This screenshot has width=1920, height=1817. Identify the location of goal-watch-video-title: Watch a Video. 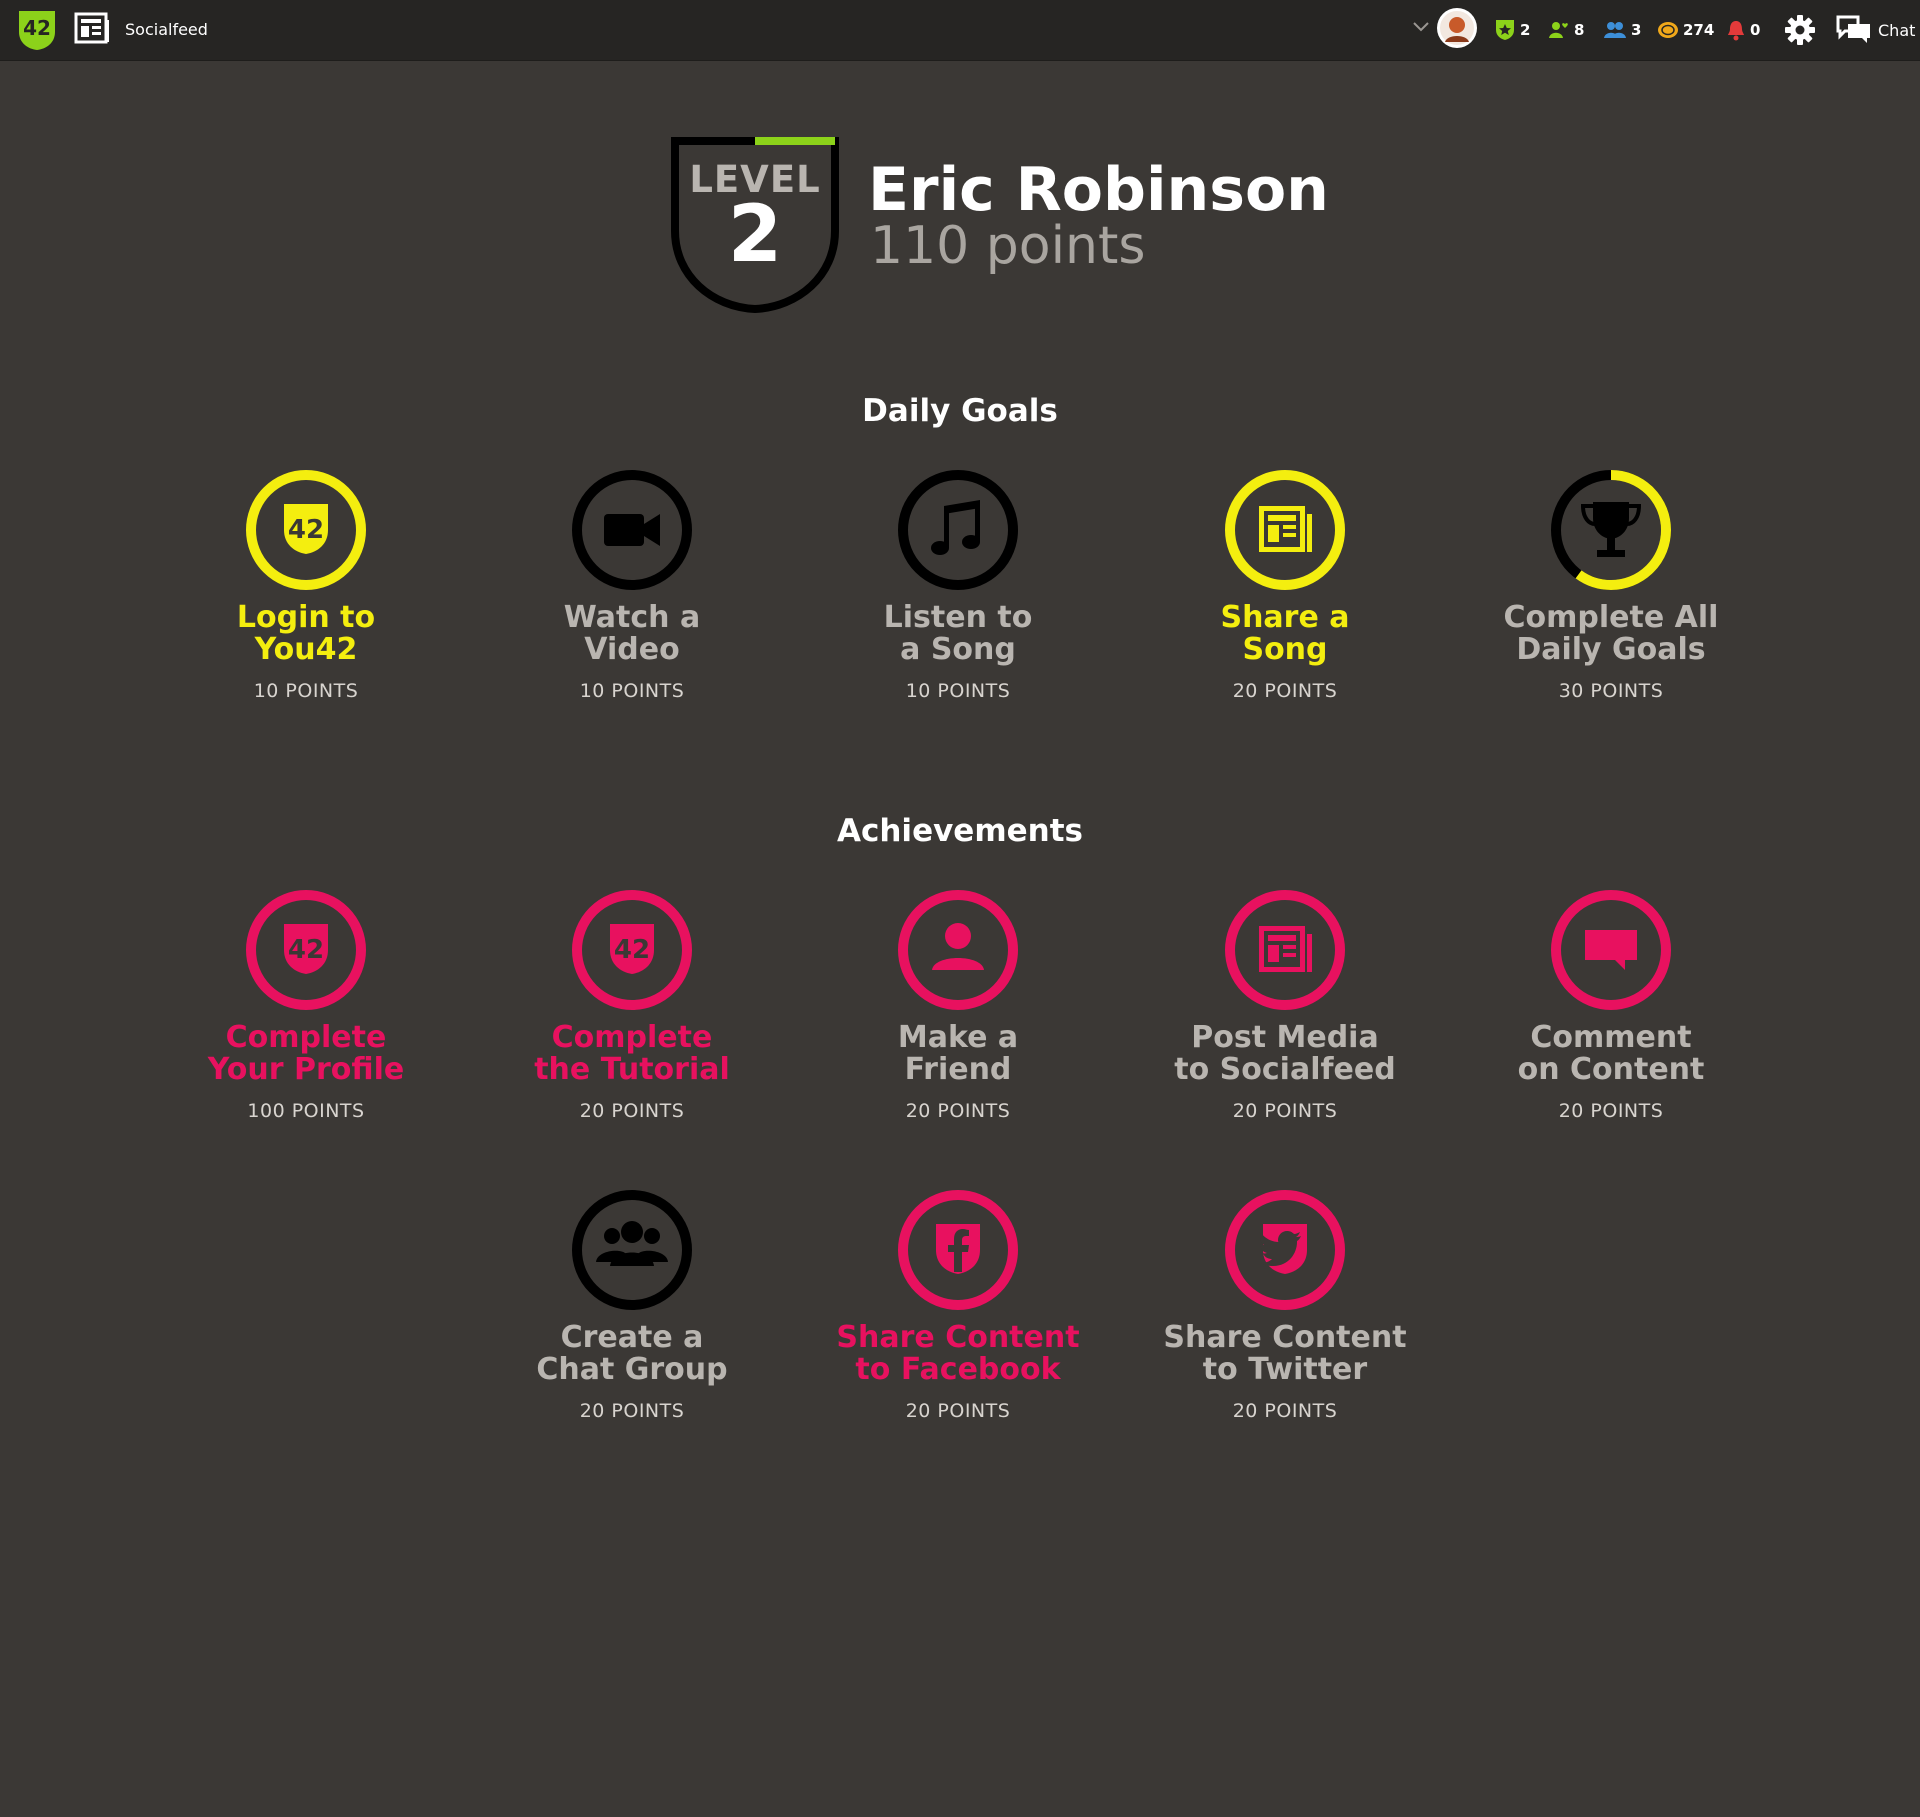
(632, 633).